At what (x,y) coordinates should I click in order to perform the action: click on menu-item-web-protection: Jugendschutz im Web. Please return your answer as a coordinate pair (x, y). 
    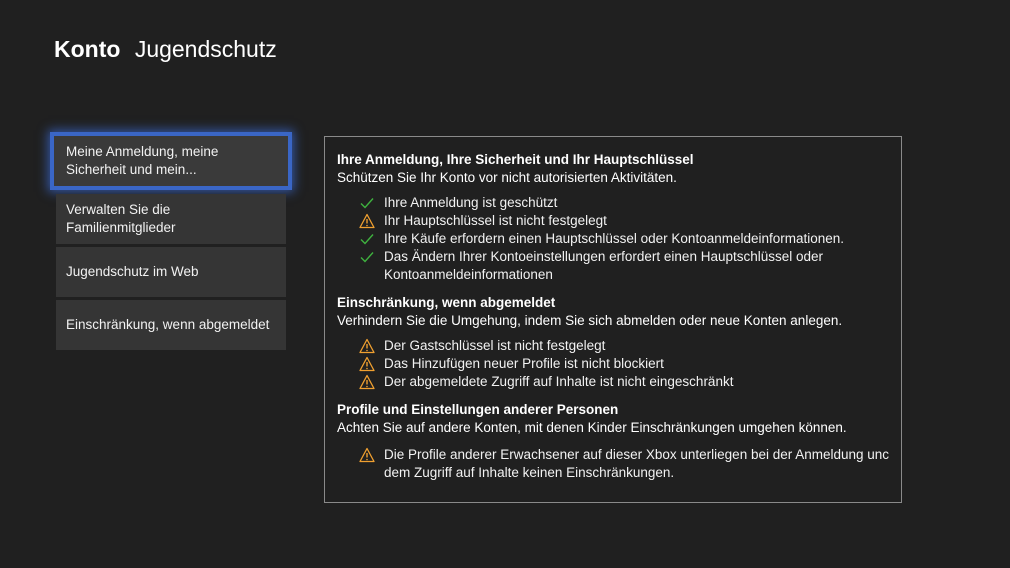
    Looking at the image, I should click on (171, 272).